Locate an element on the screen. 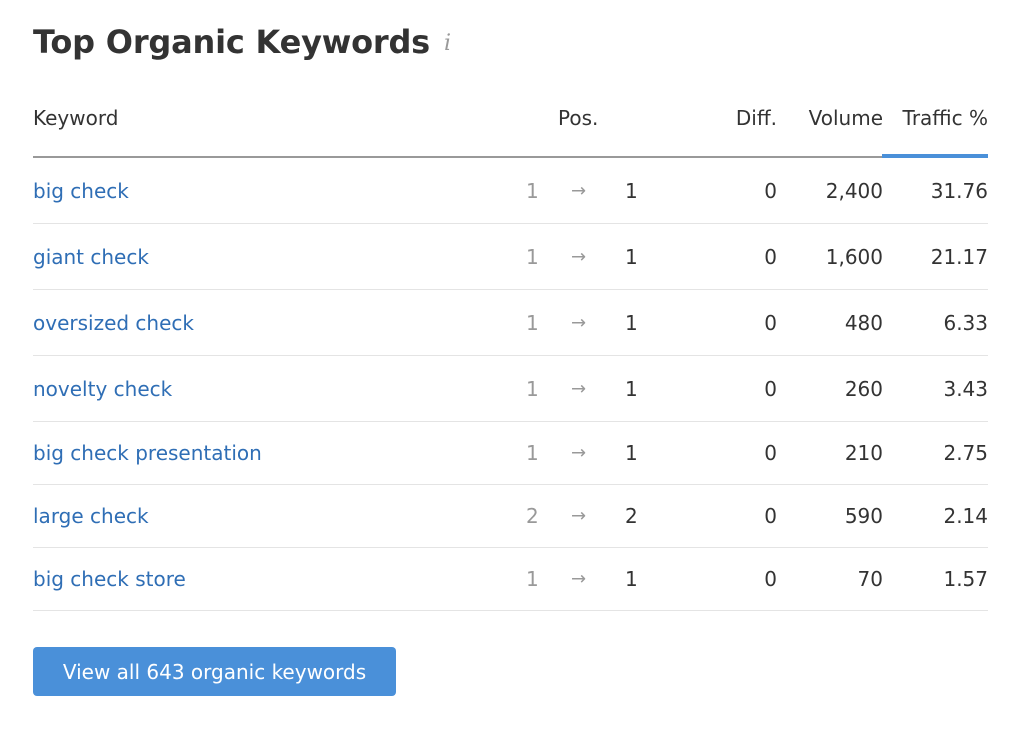 This screenshot has height=729, width=1024. traffic-value: 6.33 is located at coordinates (965, 322).